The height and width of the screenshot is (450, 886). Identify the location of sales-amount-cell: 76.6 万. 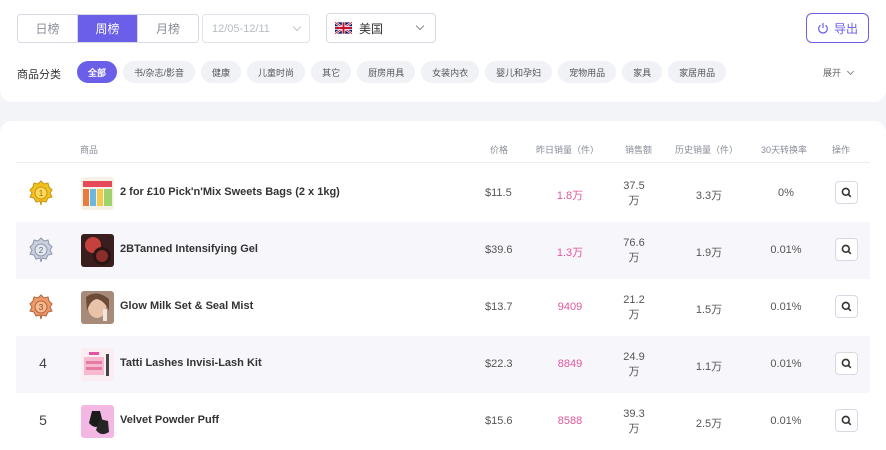
(634, 251).